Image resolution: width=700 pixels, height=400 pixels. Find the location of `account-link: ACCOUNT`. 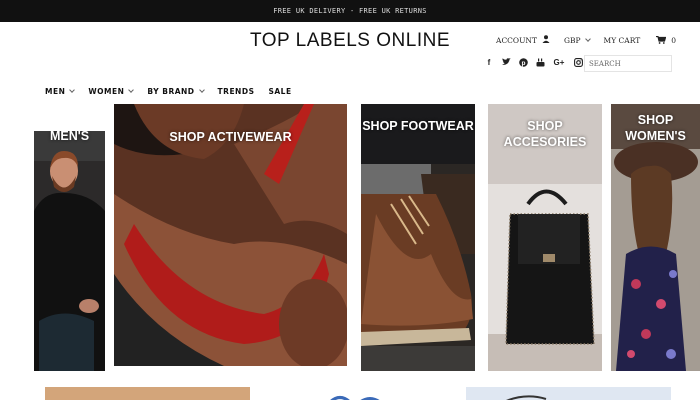

account-link: ACCOUNT is located at coordinates (523, 40).